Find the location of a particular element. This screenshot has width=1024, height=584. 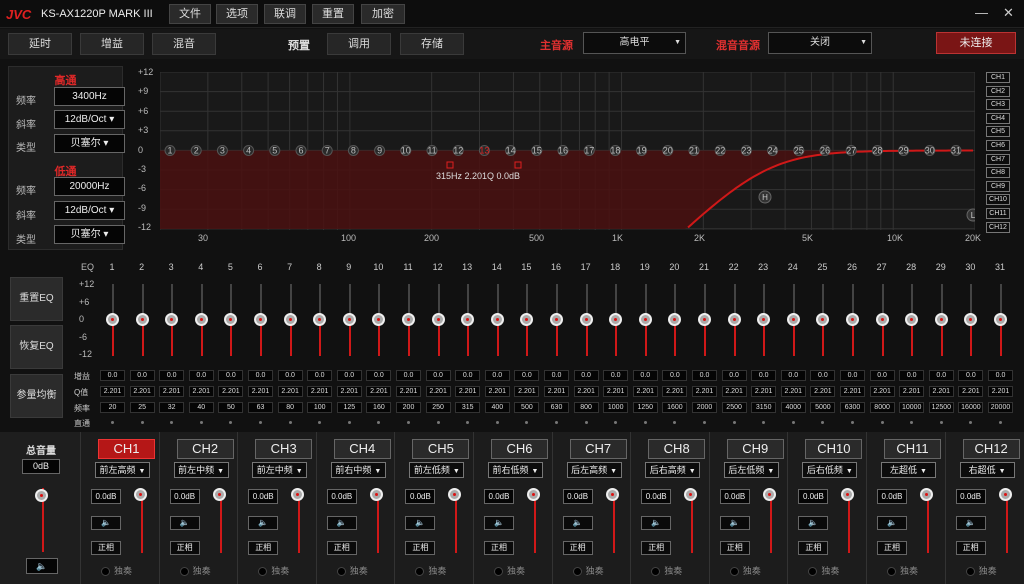

eq-freq-cell: 20000 is located at coordinates (1000, 407).